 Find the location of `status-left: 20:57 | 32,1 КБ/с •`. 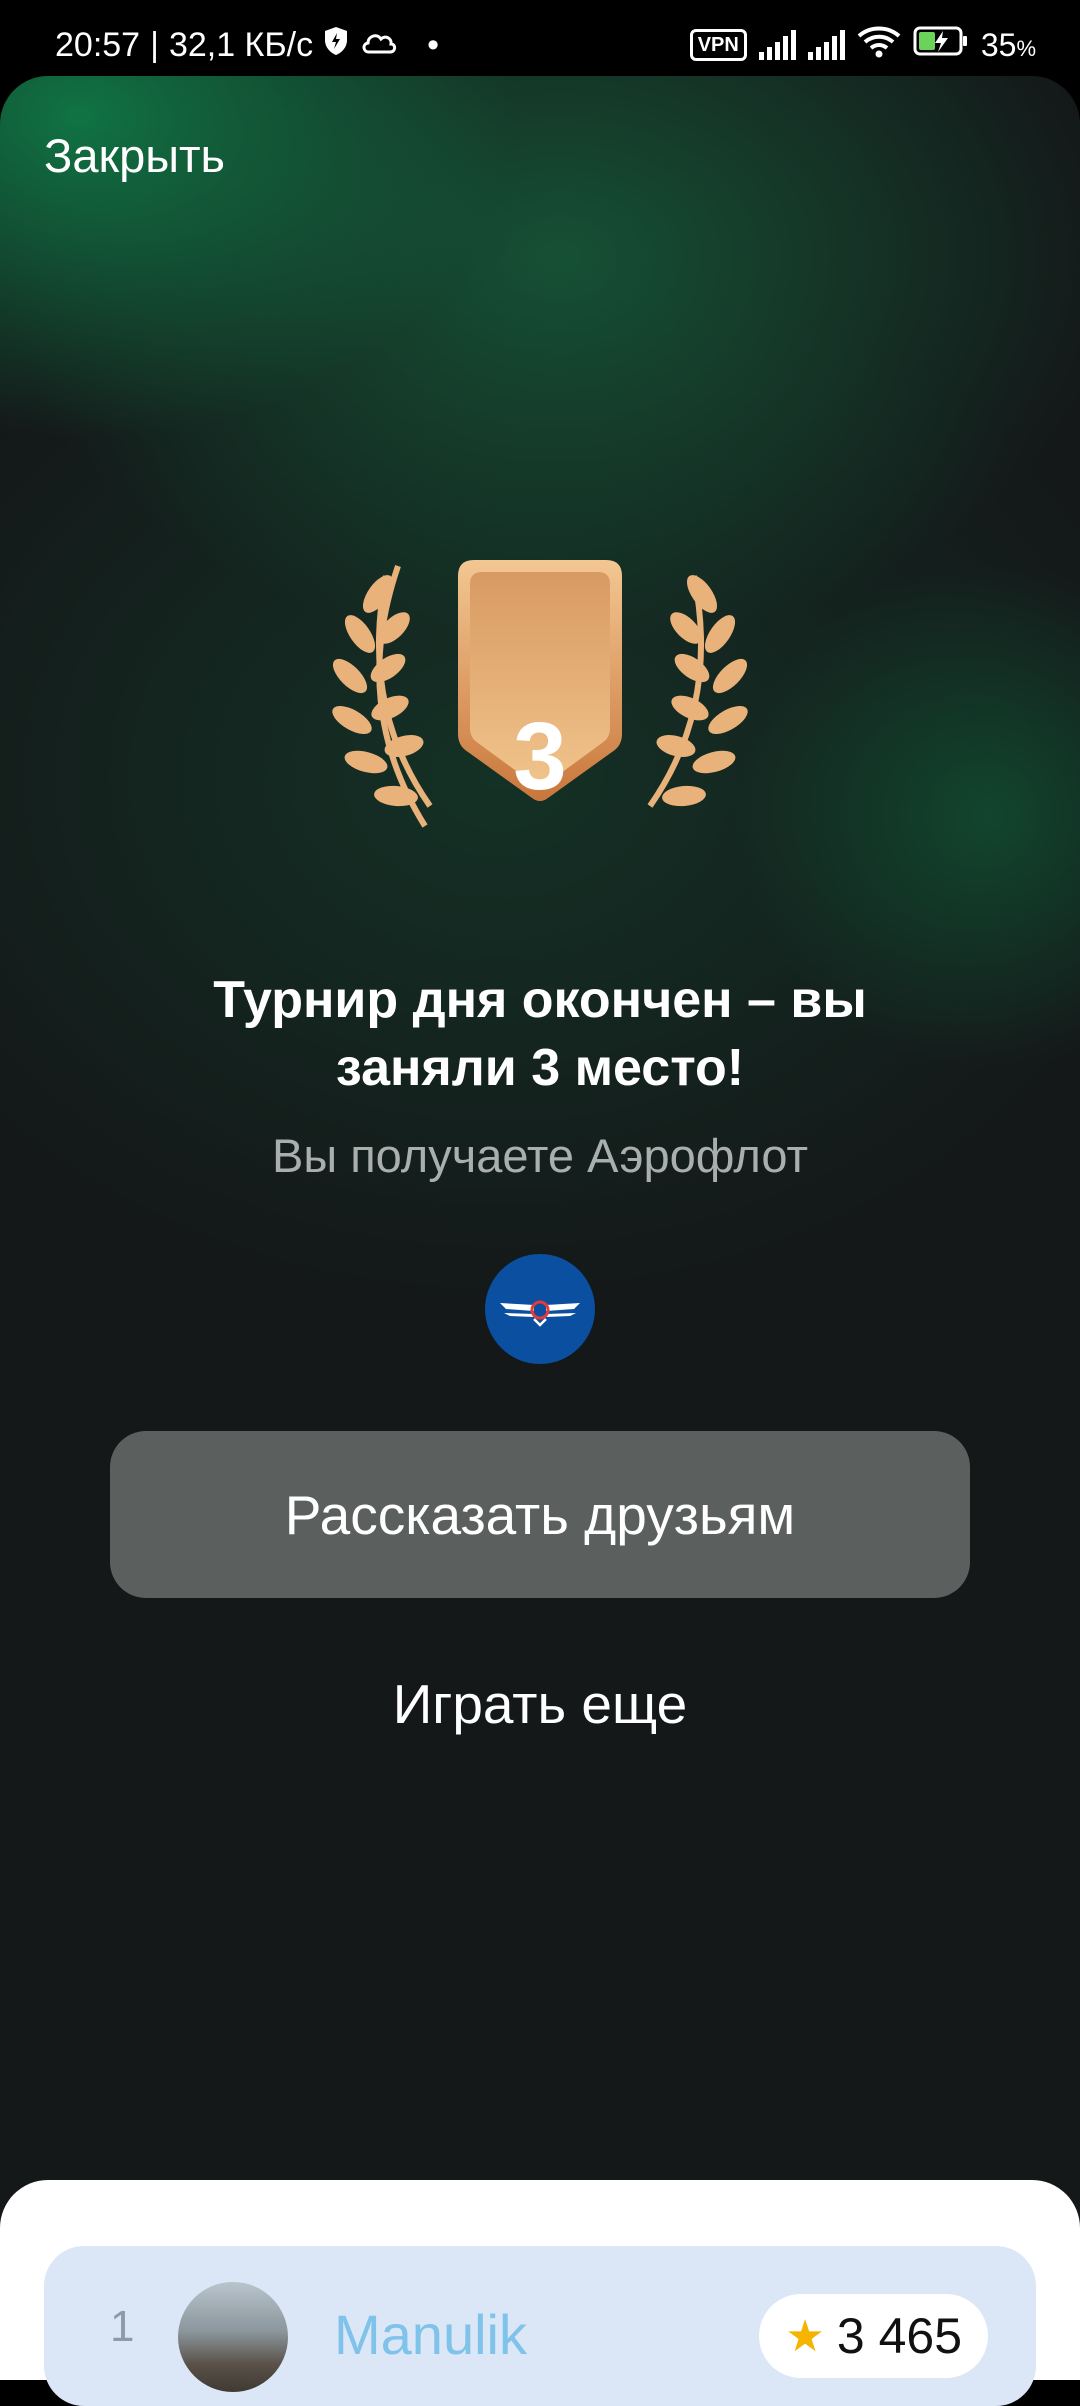

status-left: 20:57 | 32,1 КБ/с • is located at coordinates (247, 45).